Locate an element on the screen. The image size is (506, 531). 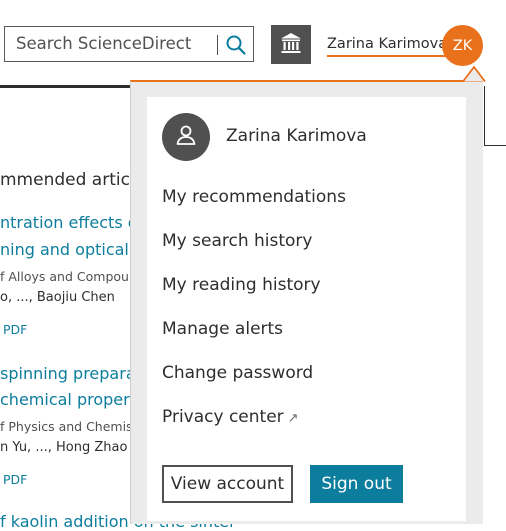
article-authors: n Yu, ..., Hong Zhao is located at coordinates (64, 447).